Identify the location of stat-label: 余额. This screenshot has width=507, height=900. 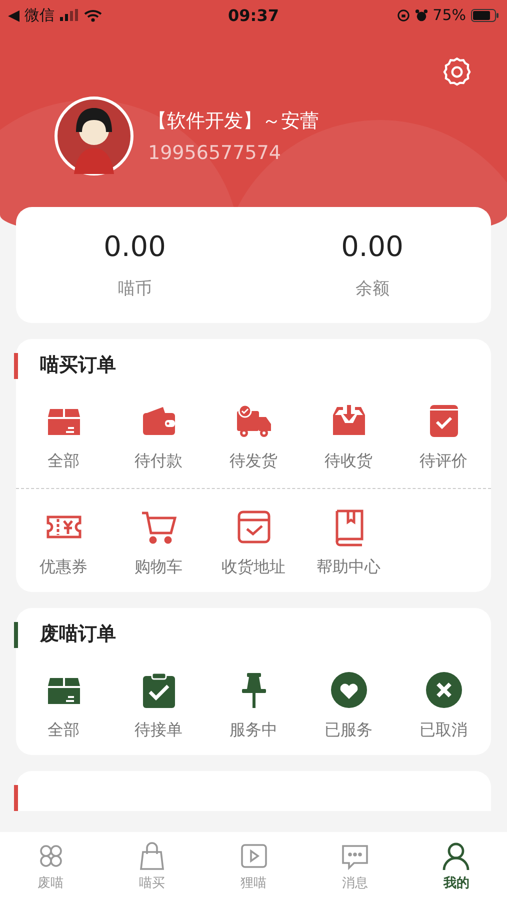
(372, 289).